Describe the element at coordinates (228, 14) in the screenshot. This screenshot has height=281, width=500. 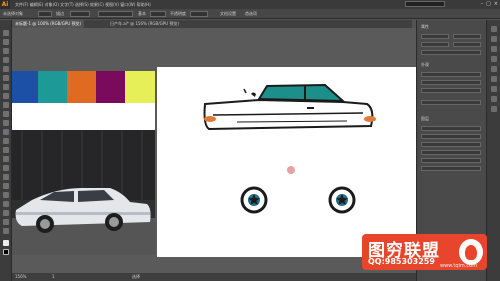
I see `doc-setup-button: 文档设置` at that location.